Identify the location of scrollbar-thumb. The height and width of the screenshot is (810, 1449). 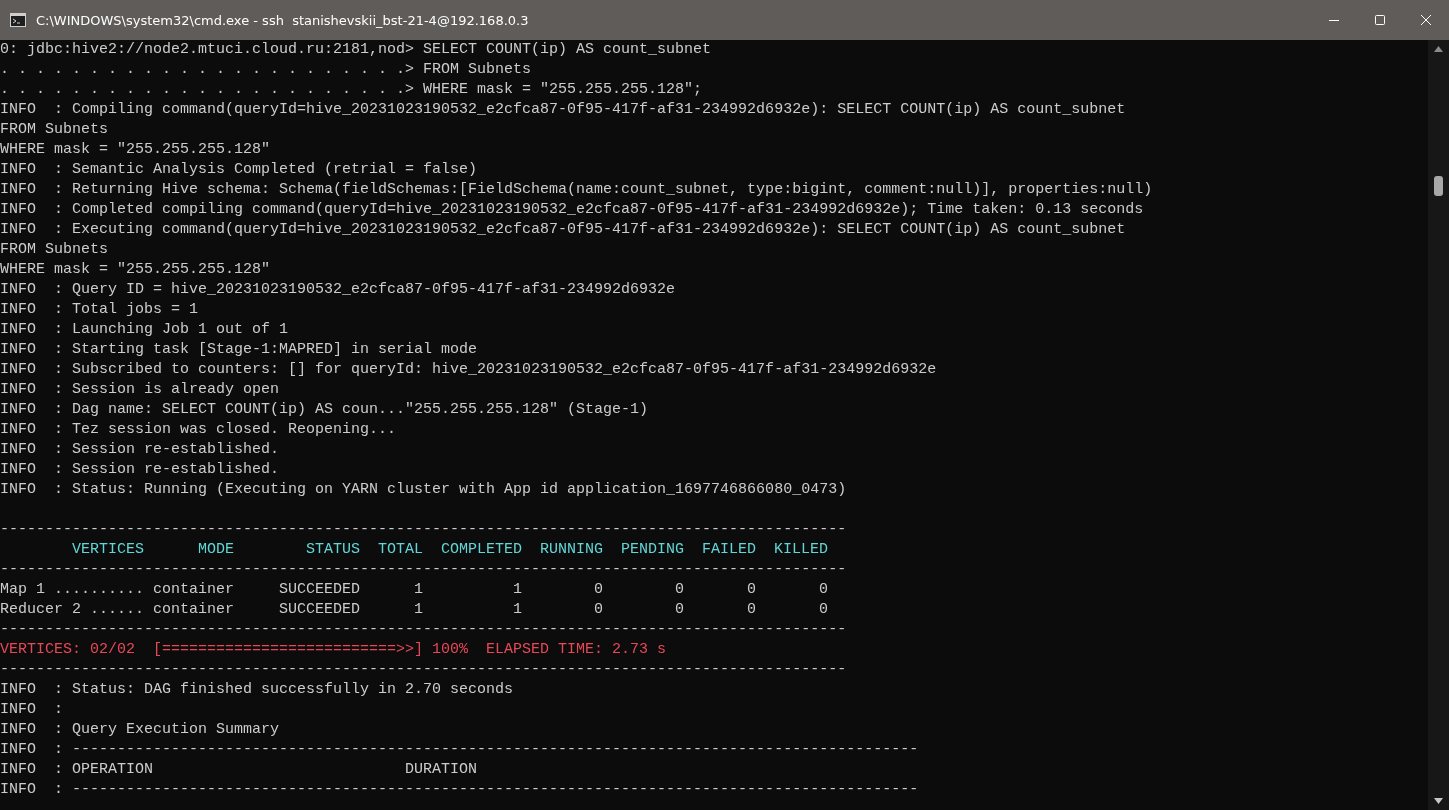
(1438, 186).